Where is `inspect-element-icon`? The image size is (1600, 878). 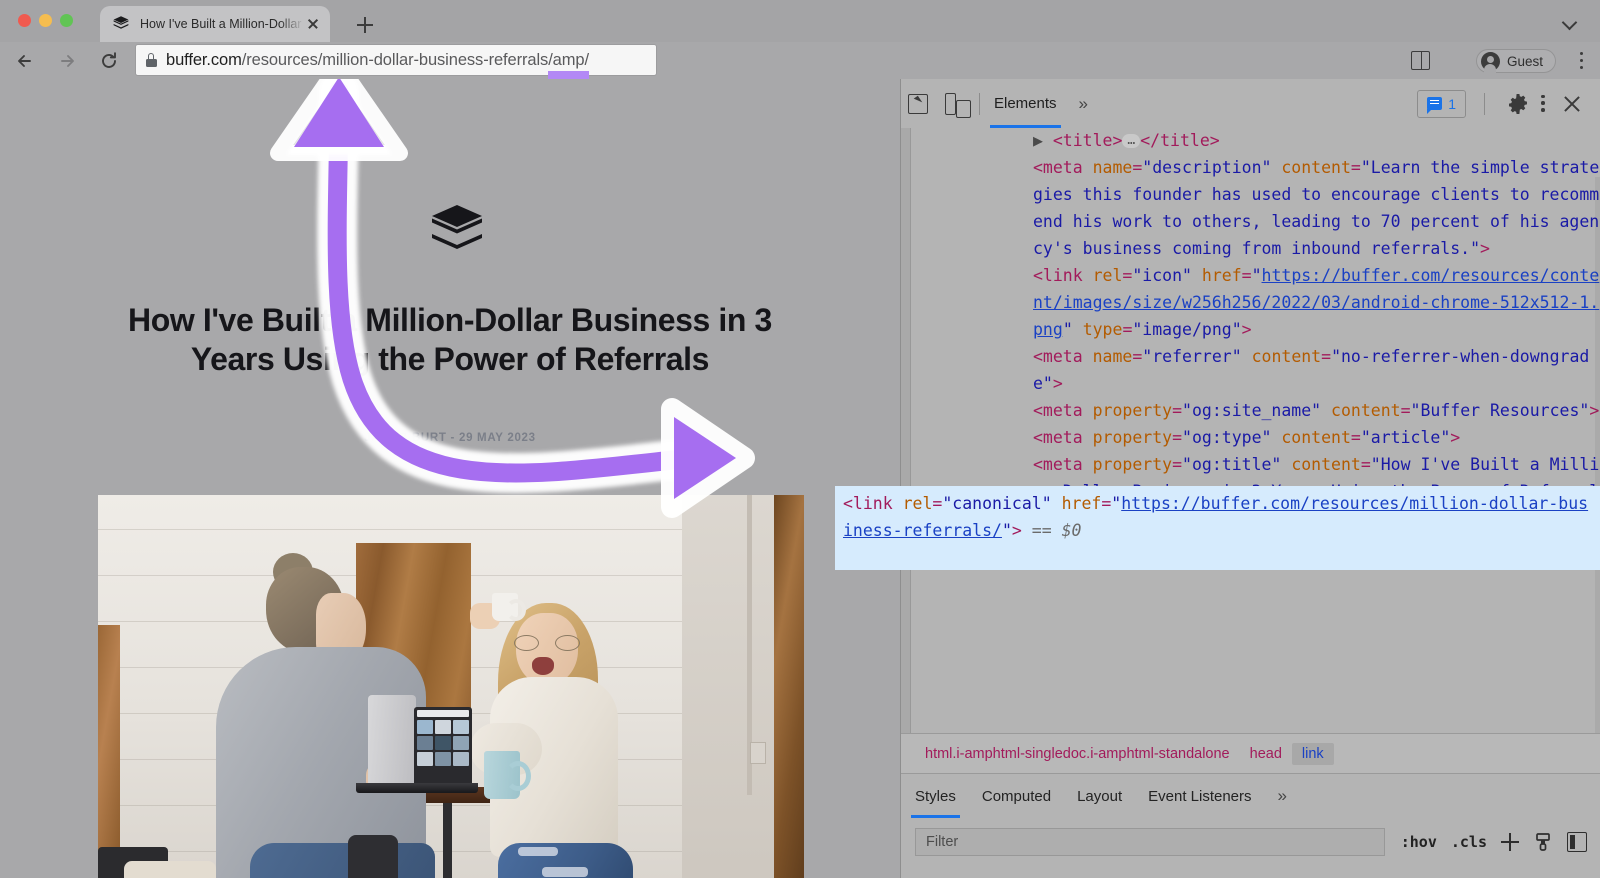
inspect-element-icon is located at coordinates (918, 104).